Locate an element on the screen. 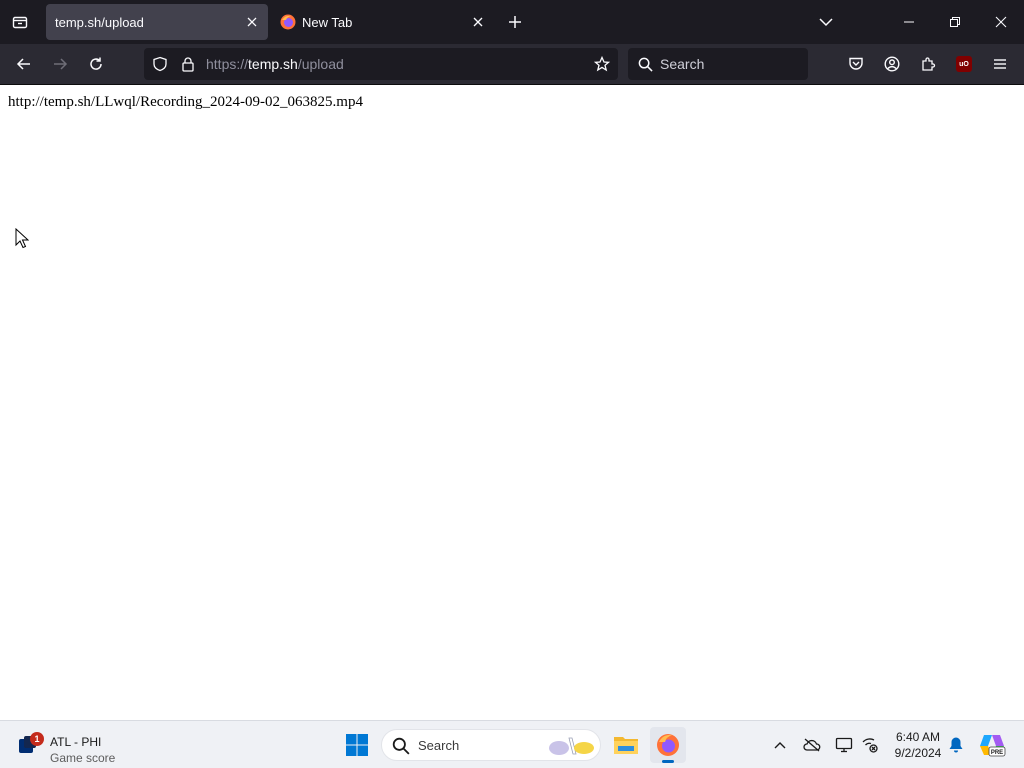  navigation-toolbar: https://temp.sh/upload Search uO is located at coordinates (512, 64).